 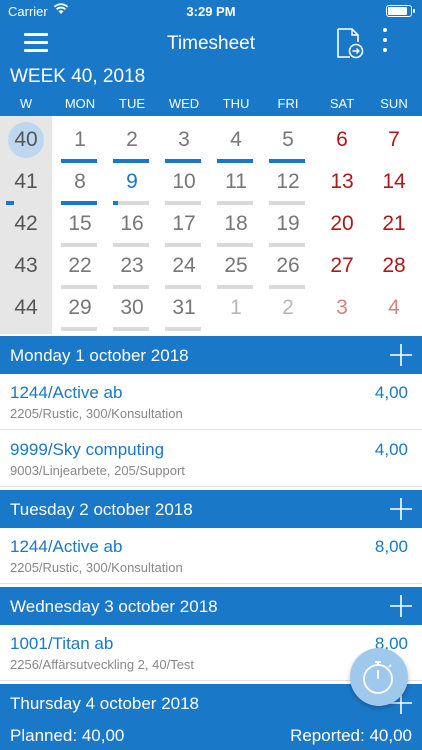 I want to click on day-label: Monday 1 october 2018, so click(x=99, y=355).